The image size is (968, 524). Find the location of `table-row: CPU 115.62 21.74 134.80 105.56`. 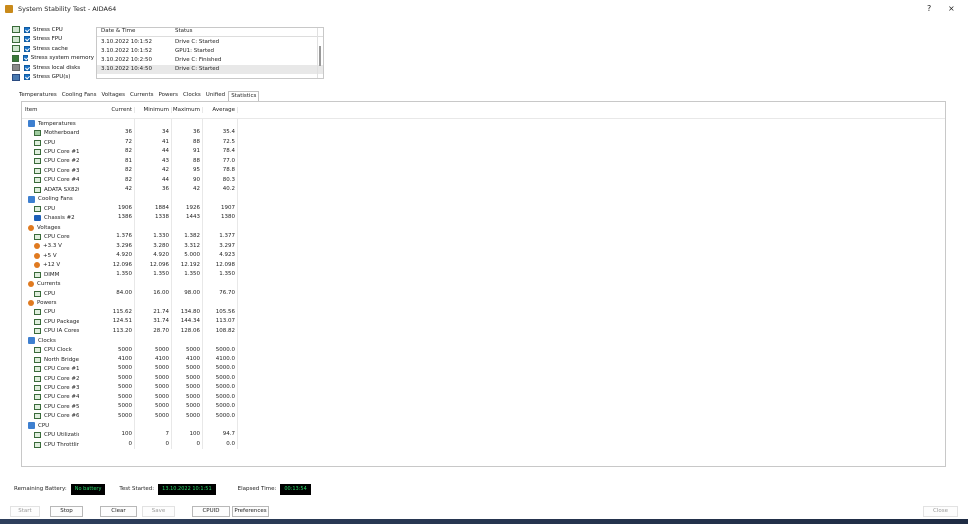

table-row: CPU 115.62 21.74 134.80 105.56 is located at coordinates (483, 312).